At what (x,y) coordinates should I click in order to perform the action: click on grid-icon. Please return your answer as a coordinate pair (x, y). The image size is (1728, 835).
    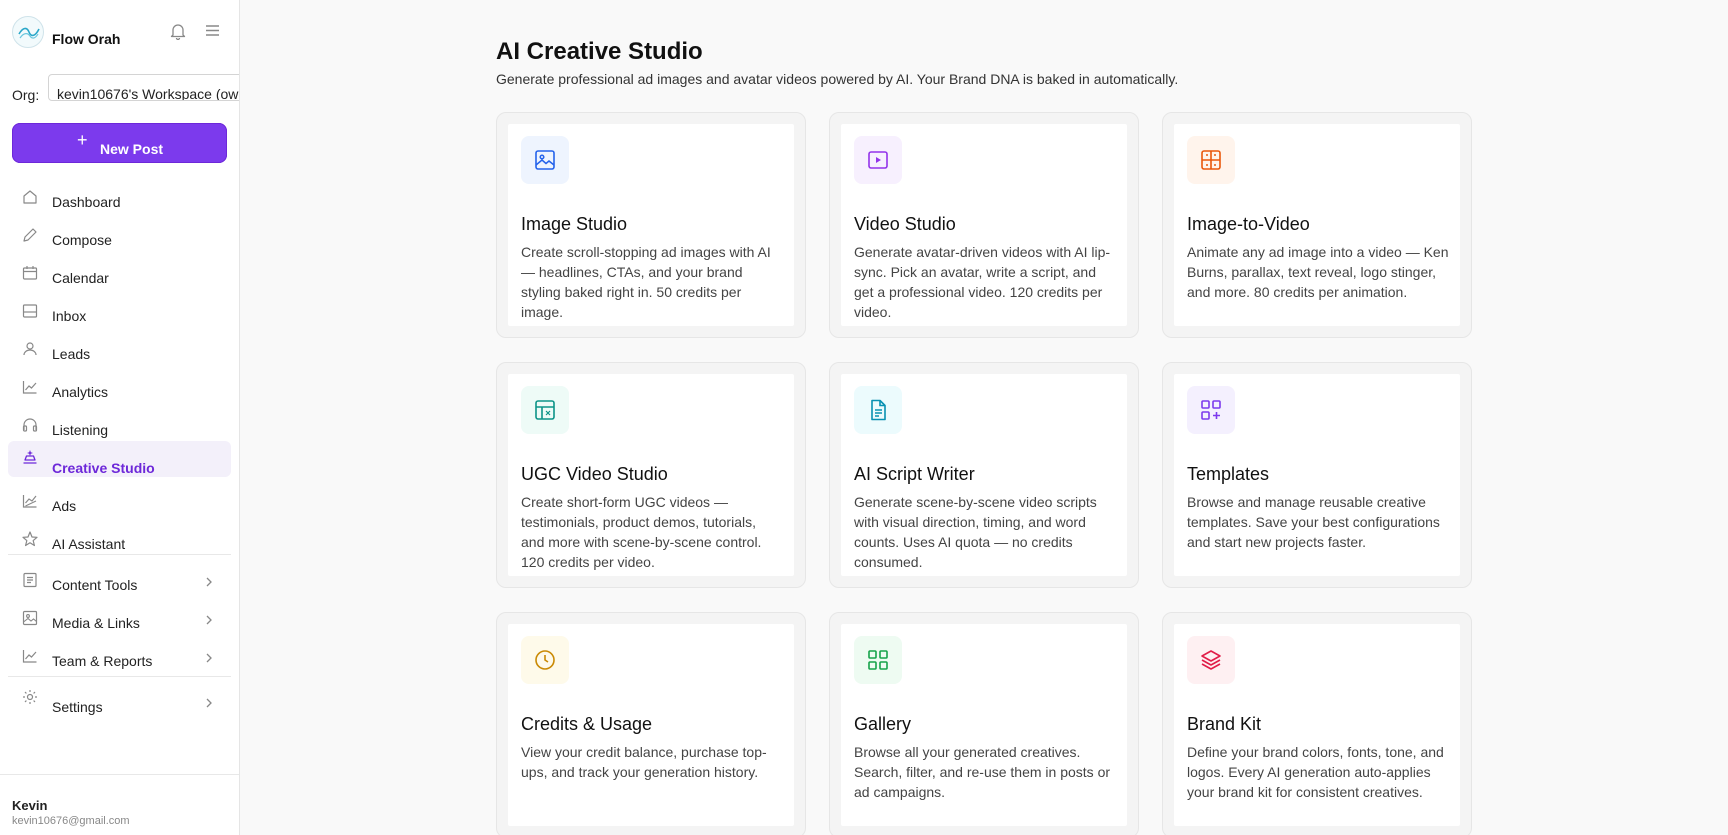
    Looking at the image, I should click on (878, 660).